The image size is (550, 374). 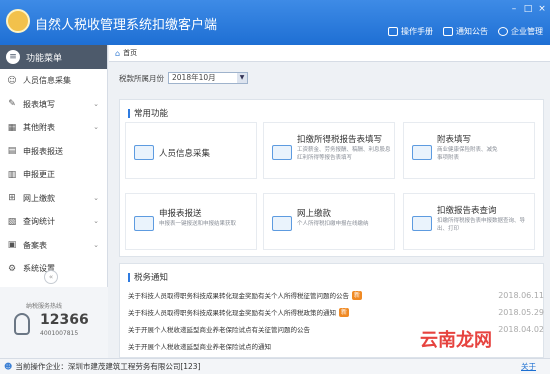 What do you see at coordinates (64, 320) in the screenshot?
I see `hotline-number: 12366` at bounding box center [64, 320].